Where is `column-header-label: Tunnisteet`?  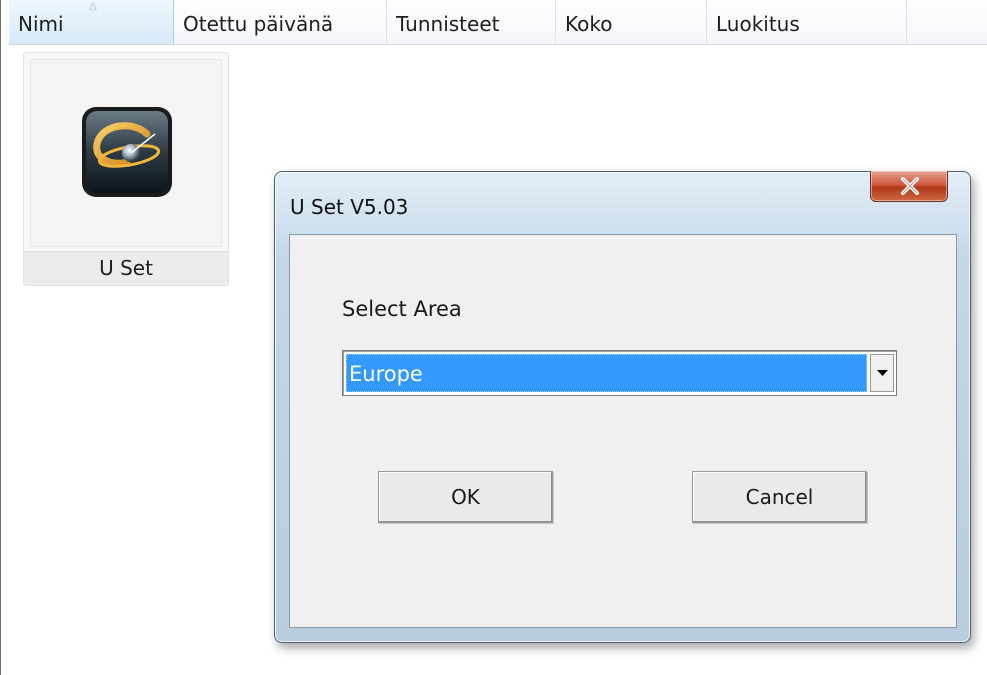 column-header-label: Tunnisteet is located at coordinates (448, 24).